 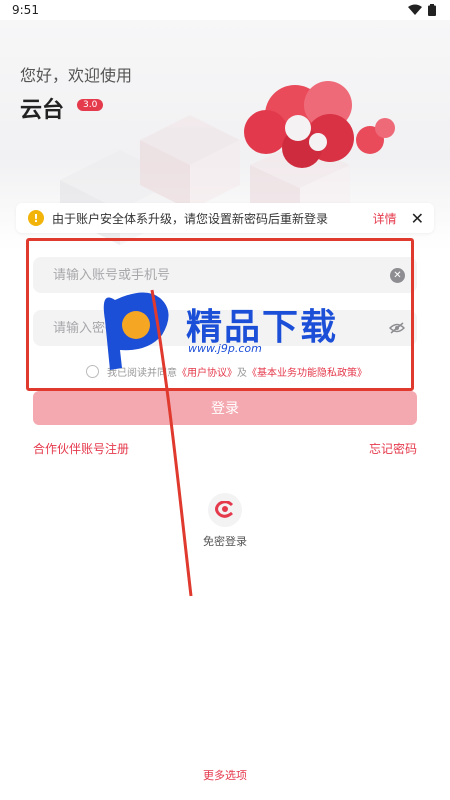 What do you see at coordinates (25, 10) in the screenshot?
I see `status-time: 9:51` at bounding box center [25, 10].